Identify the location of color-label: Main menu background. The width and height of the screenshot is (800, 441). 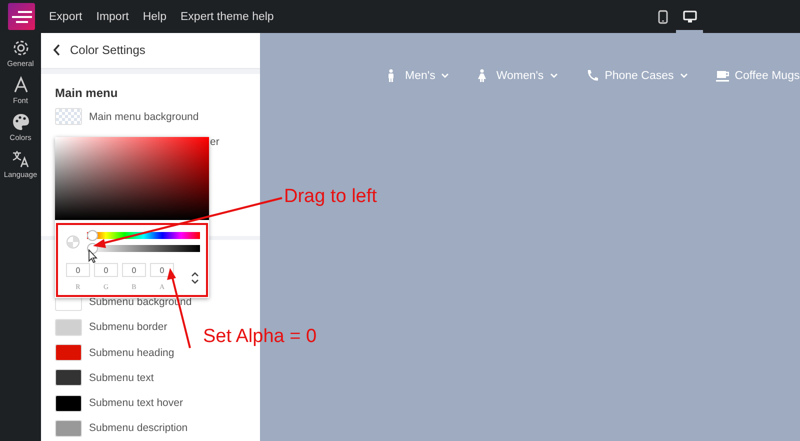
(144, 116).